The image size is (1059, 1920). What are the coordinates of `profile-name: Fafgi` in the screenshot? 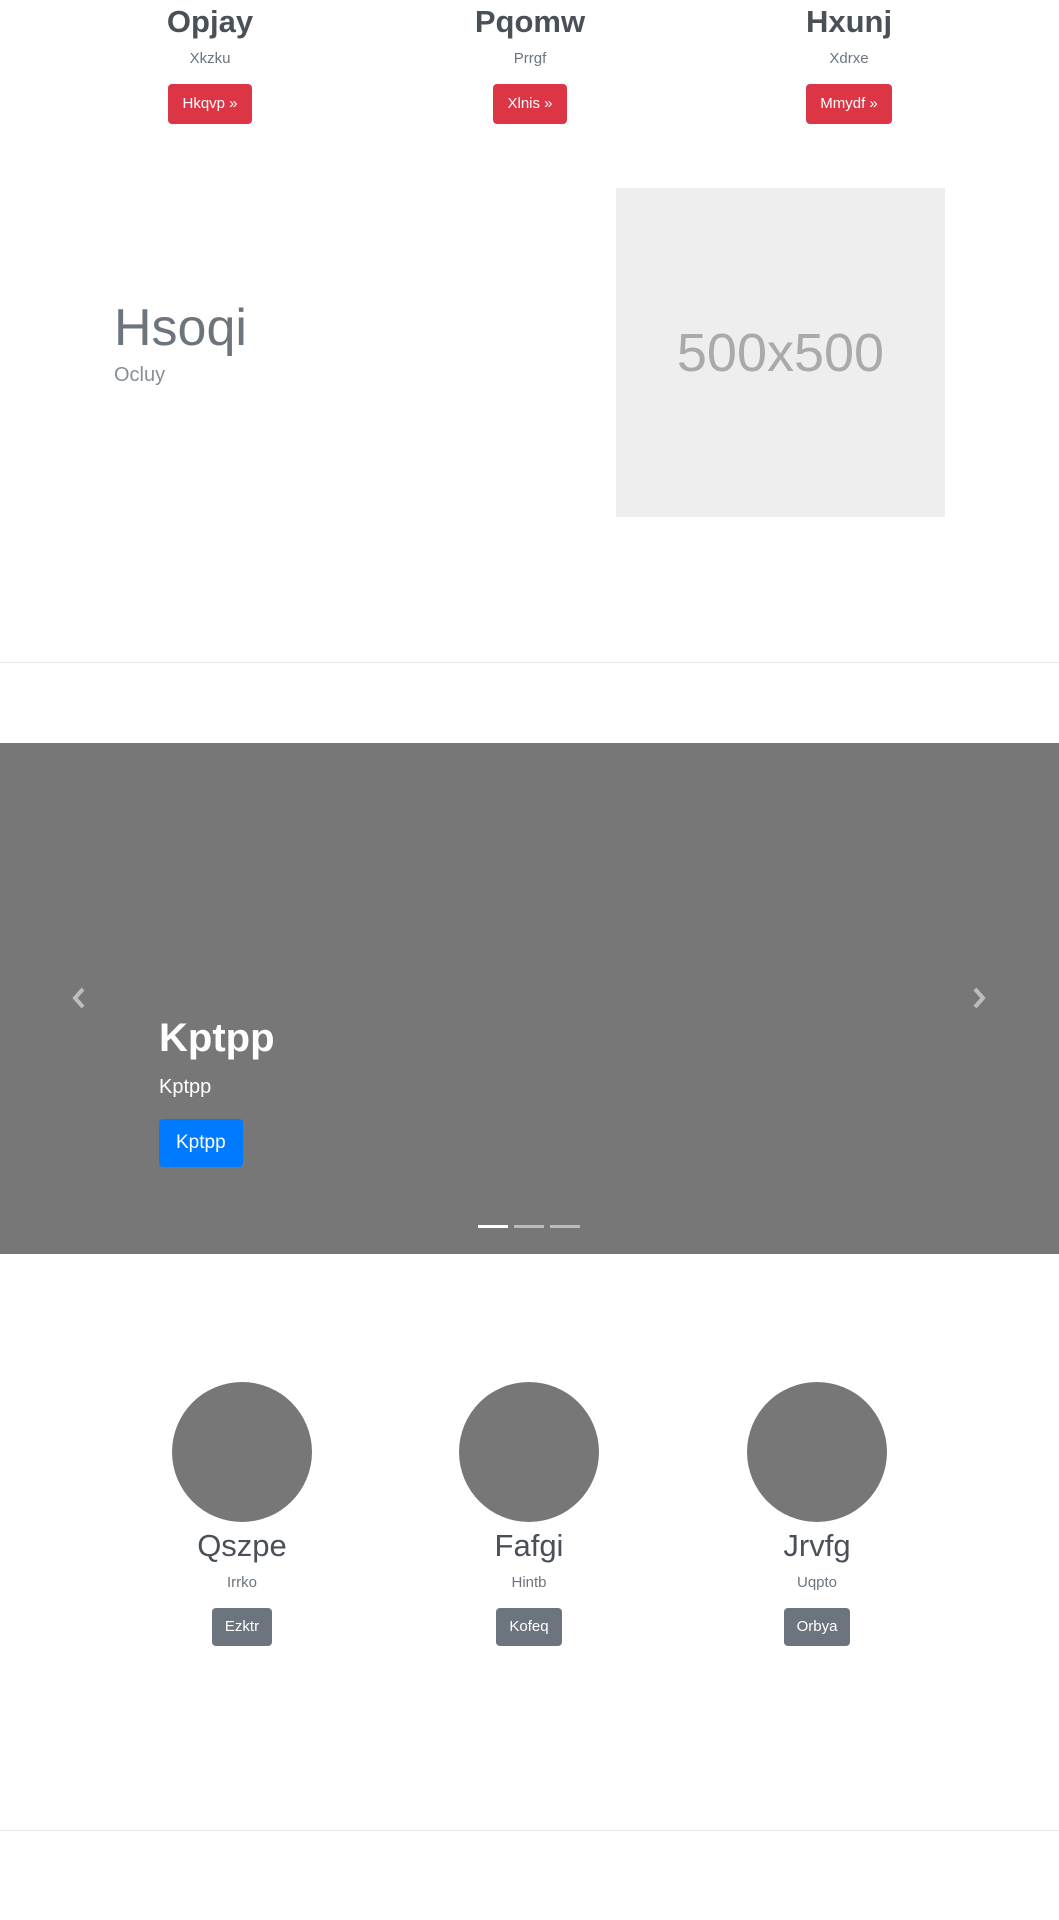 It's located at (529, 1545).